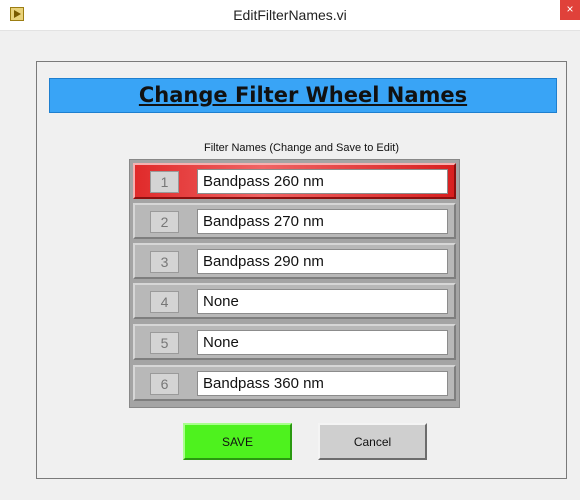  I want to click on row-index: 4, so click(164, 302).